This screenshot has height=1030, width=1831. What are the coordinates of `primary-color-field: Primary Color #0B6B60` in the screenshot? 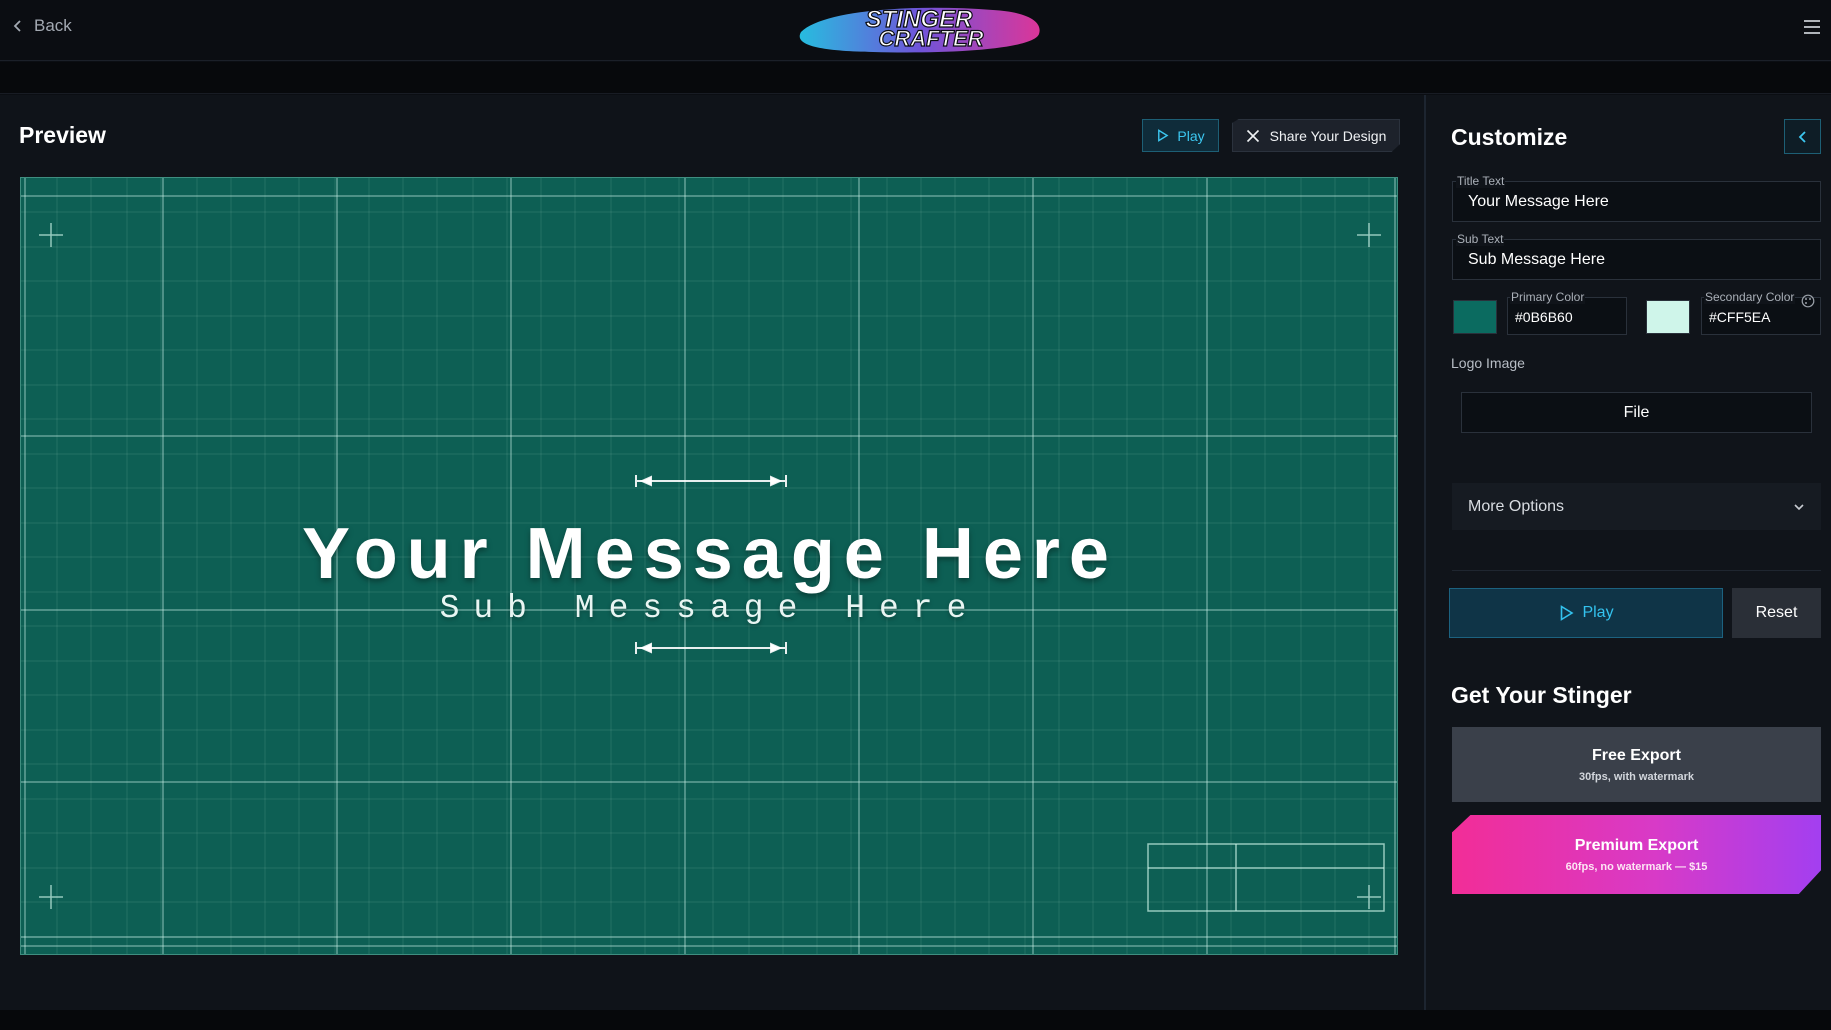 It's located at (1567, 312).